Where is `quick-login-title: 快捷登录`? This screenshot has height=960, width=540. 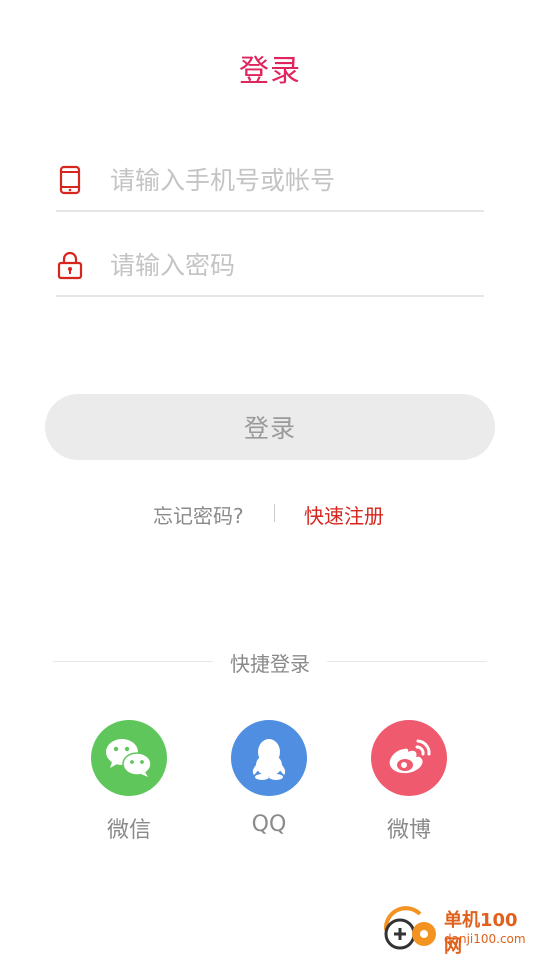 quick-login-title: 快捷登录 is located at coordinates (270, 664).